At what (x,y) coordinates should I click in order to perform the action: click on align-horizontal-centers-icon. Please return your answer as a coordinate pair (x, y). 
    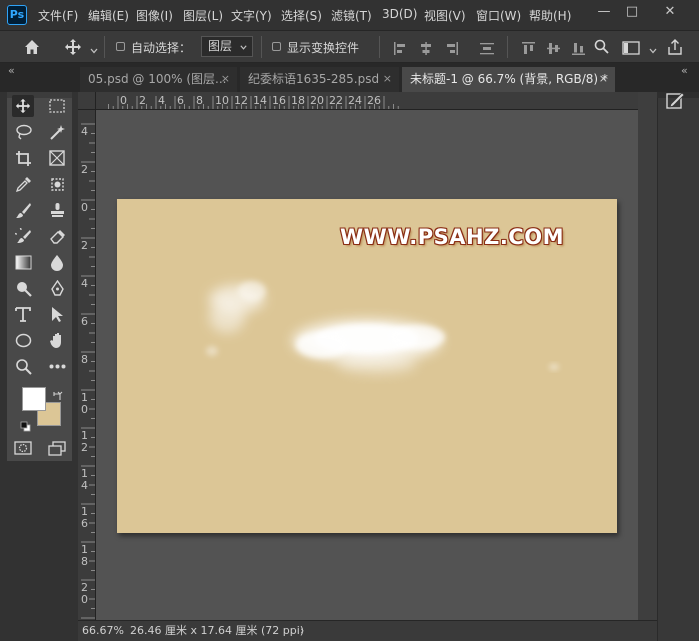
    Looking at the image, I should click on (426, 47).